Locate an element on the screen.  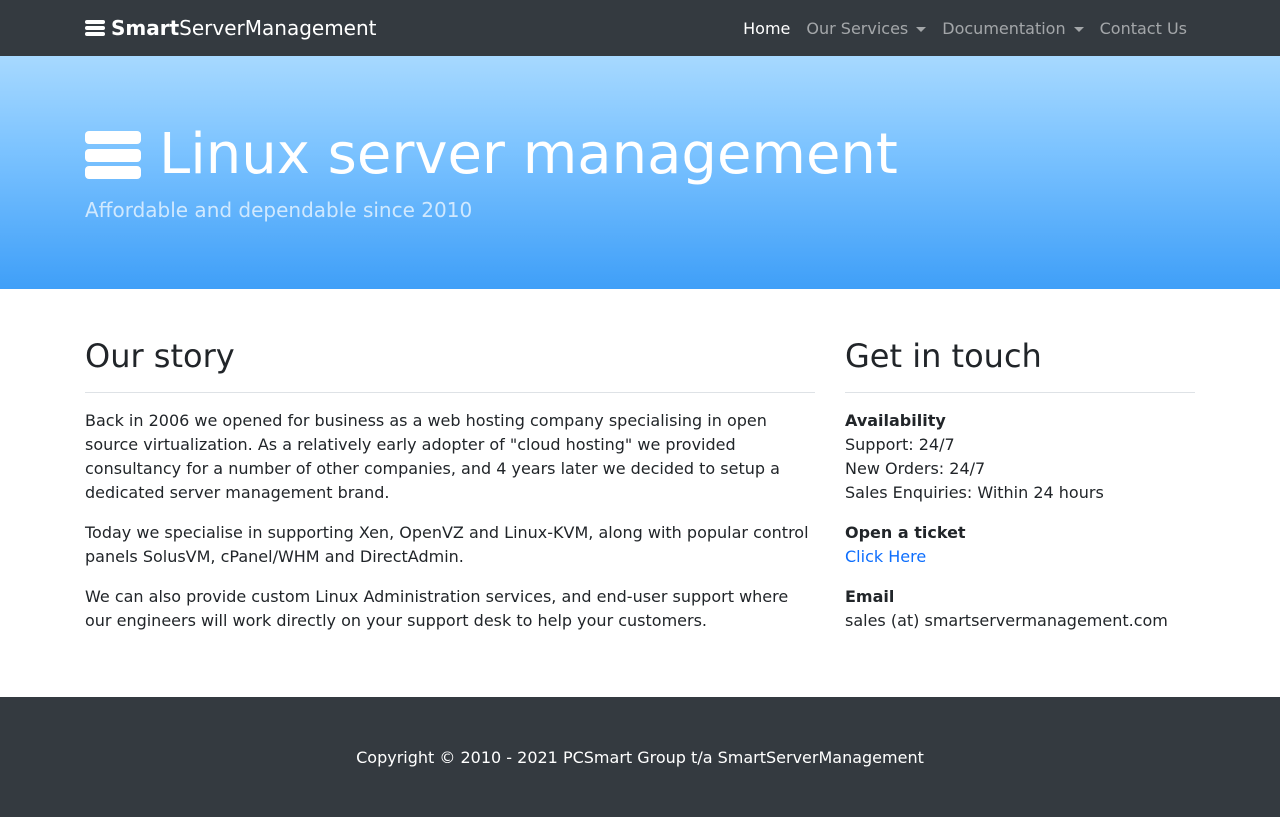
nav-home-label: Home is located at coordinates (767, 28).